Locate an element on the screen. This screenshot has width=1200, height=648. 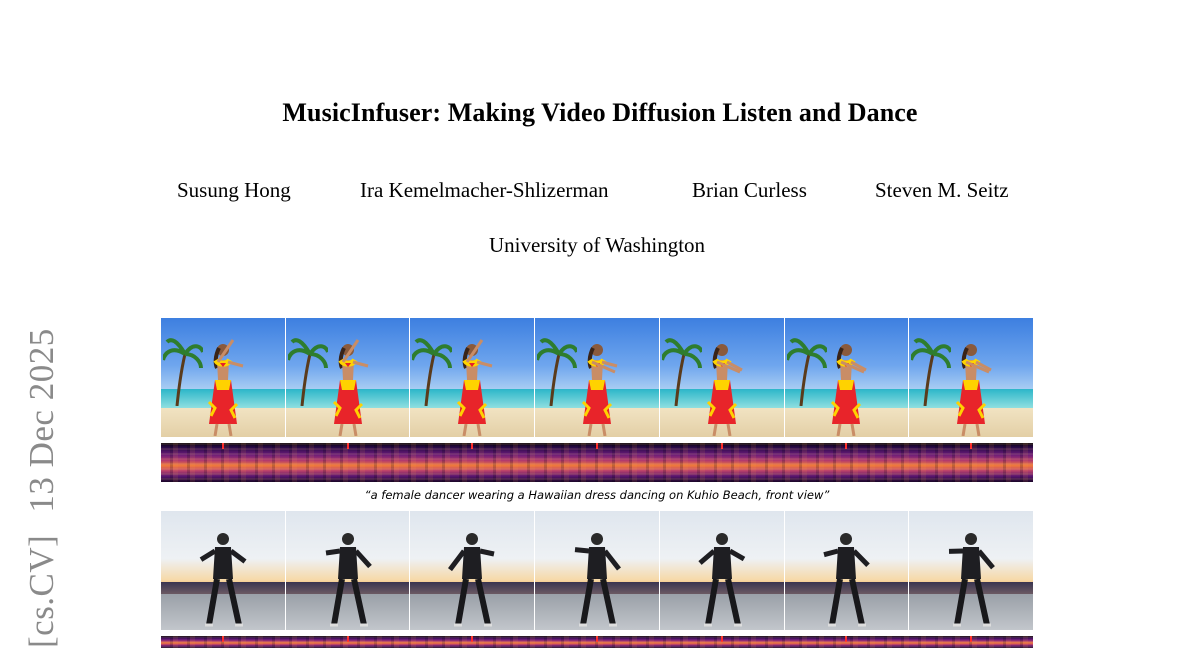
arxiv-side-stamp: [cs.CV] 13 Dec 2025 is located at coordinates (42, 488).